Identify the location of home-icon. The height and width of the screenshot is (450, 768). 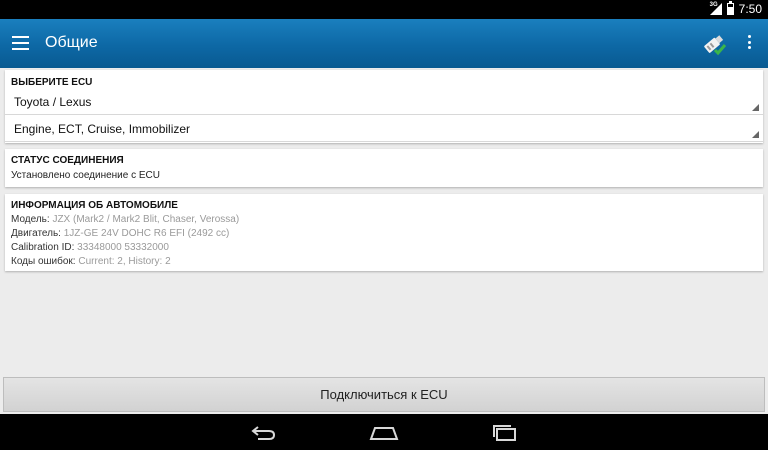
(384, 432).